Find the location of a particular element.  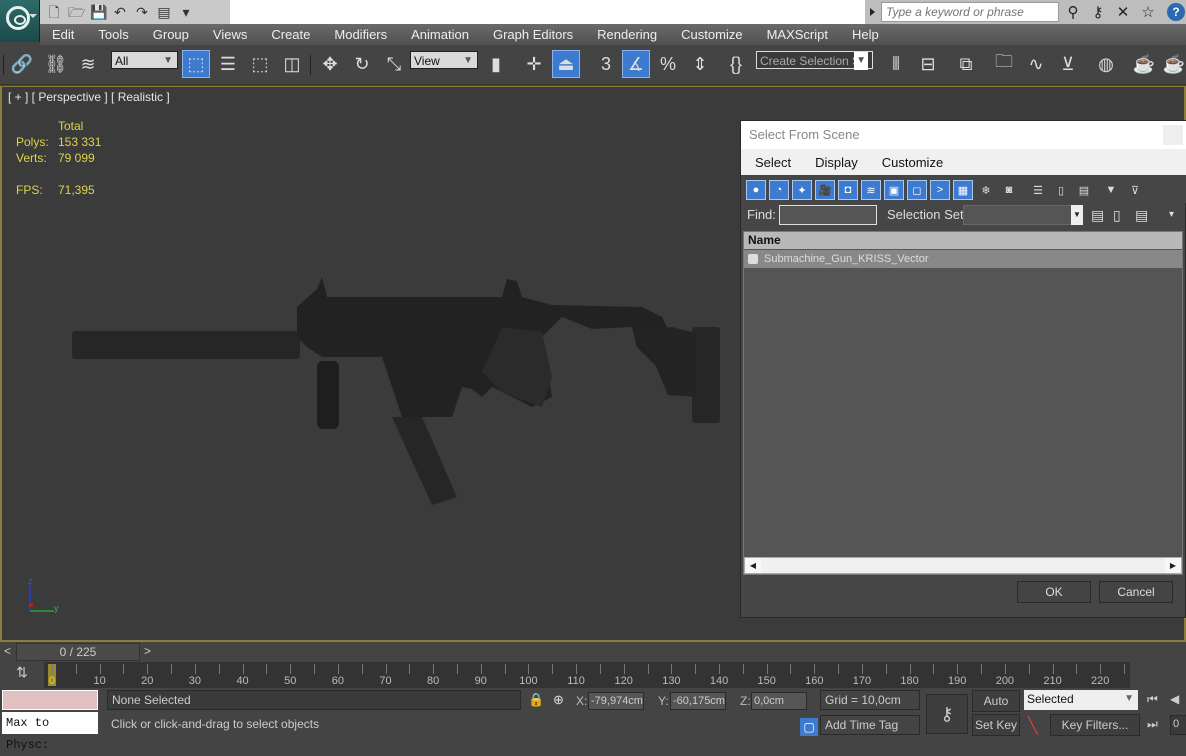

binoculars-icon: ⚲ is located at coordinates (1073, 12).